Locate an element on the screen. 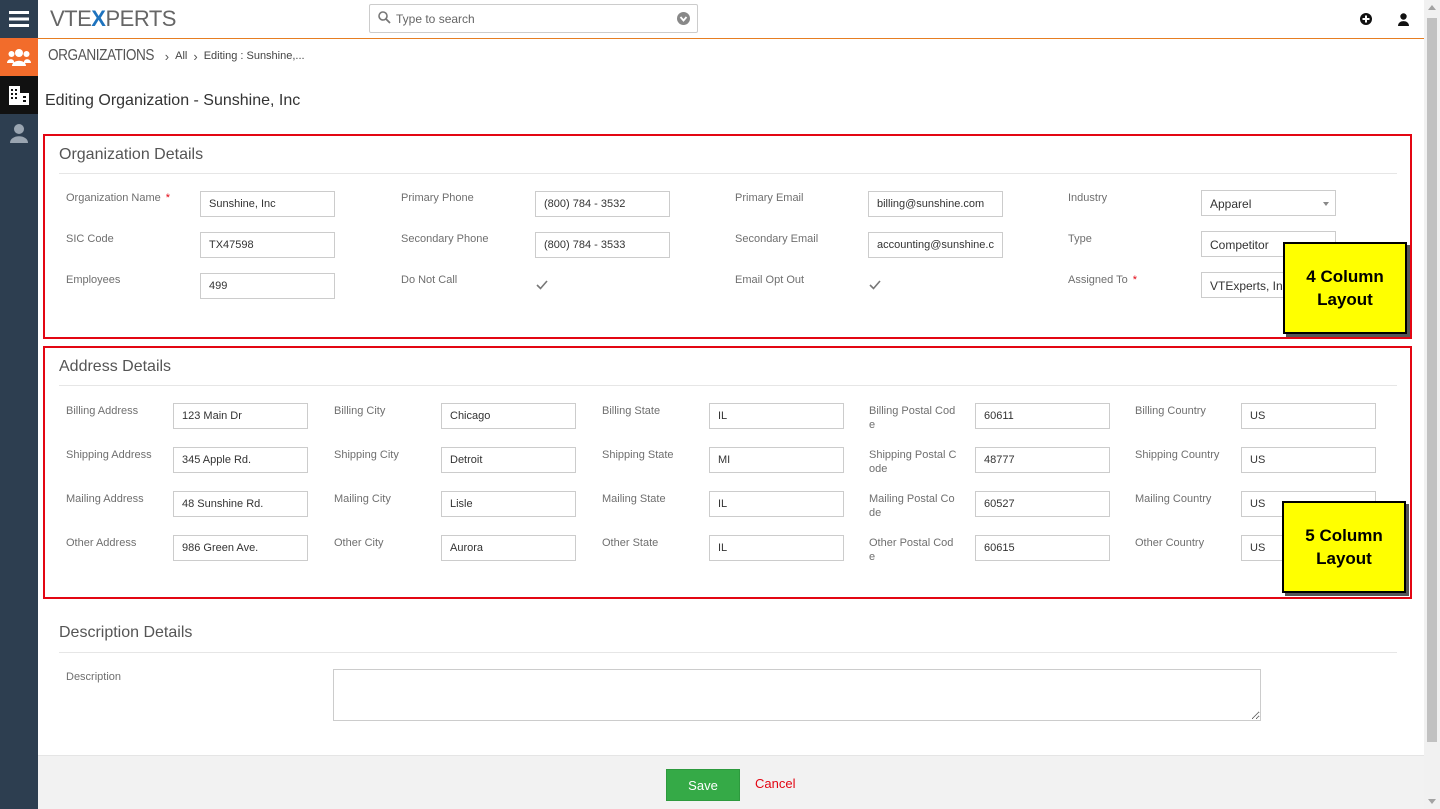  description-details-title: Description Details is located at coordinates (126, 632).